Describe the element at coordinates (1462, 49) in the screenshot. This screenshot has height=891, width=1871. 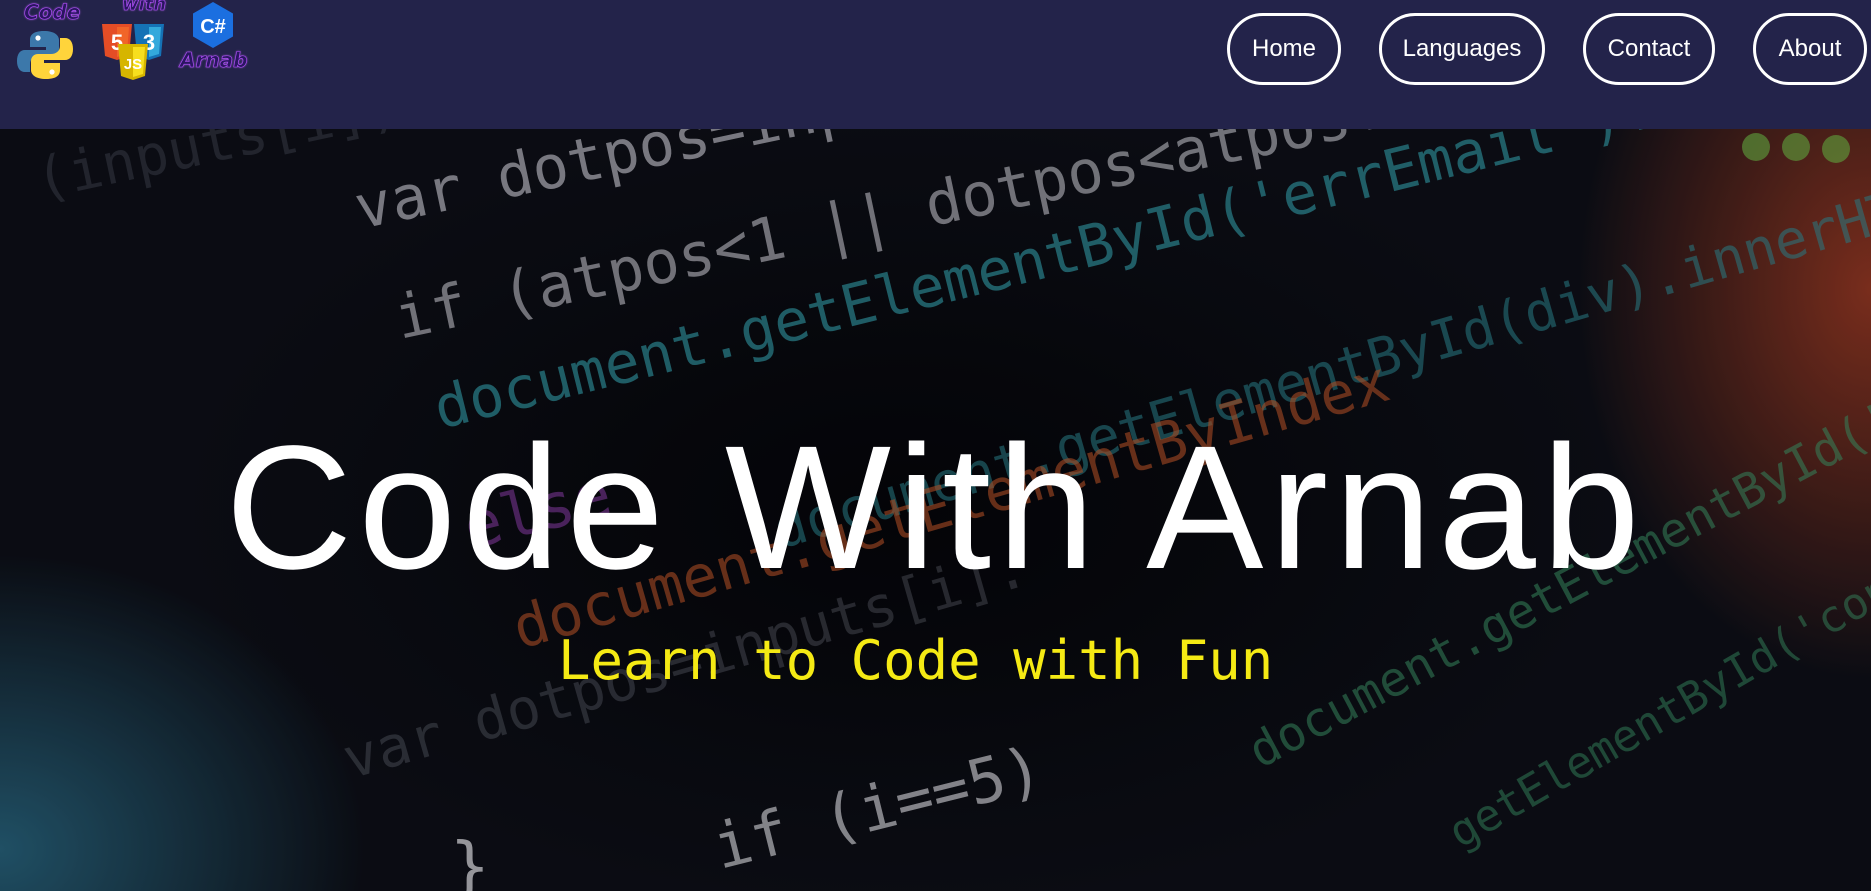
I see `nav-languages-button: Languages` at that location.